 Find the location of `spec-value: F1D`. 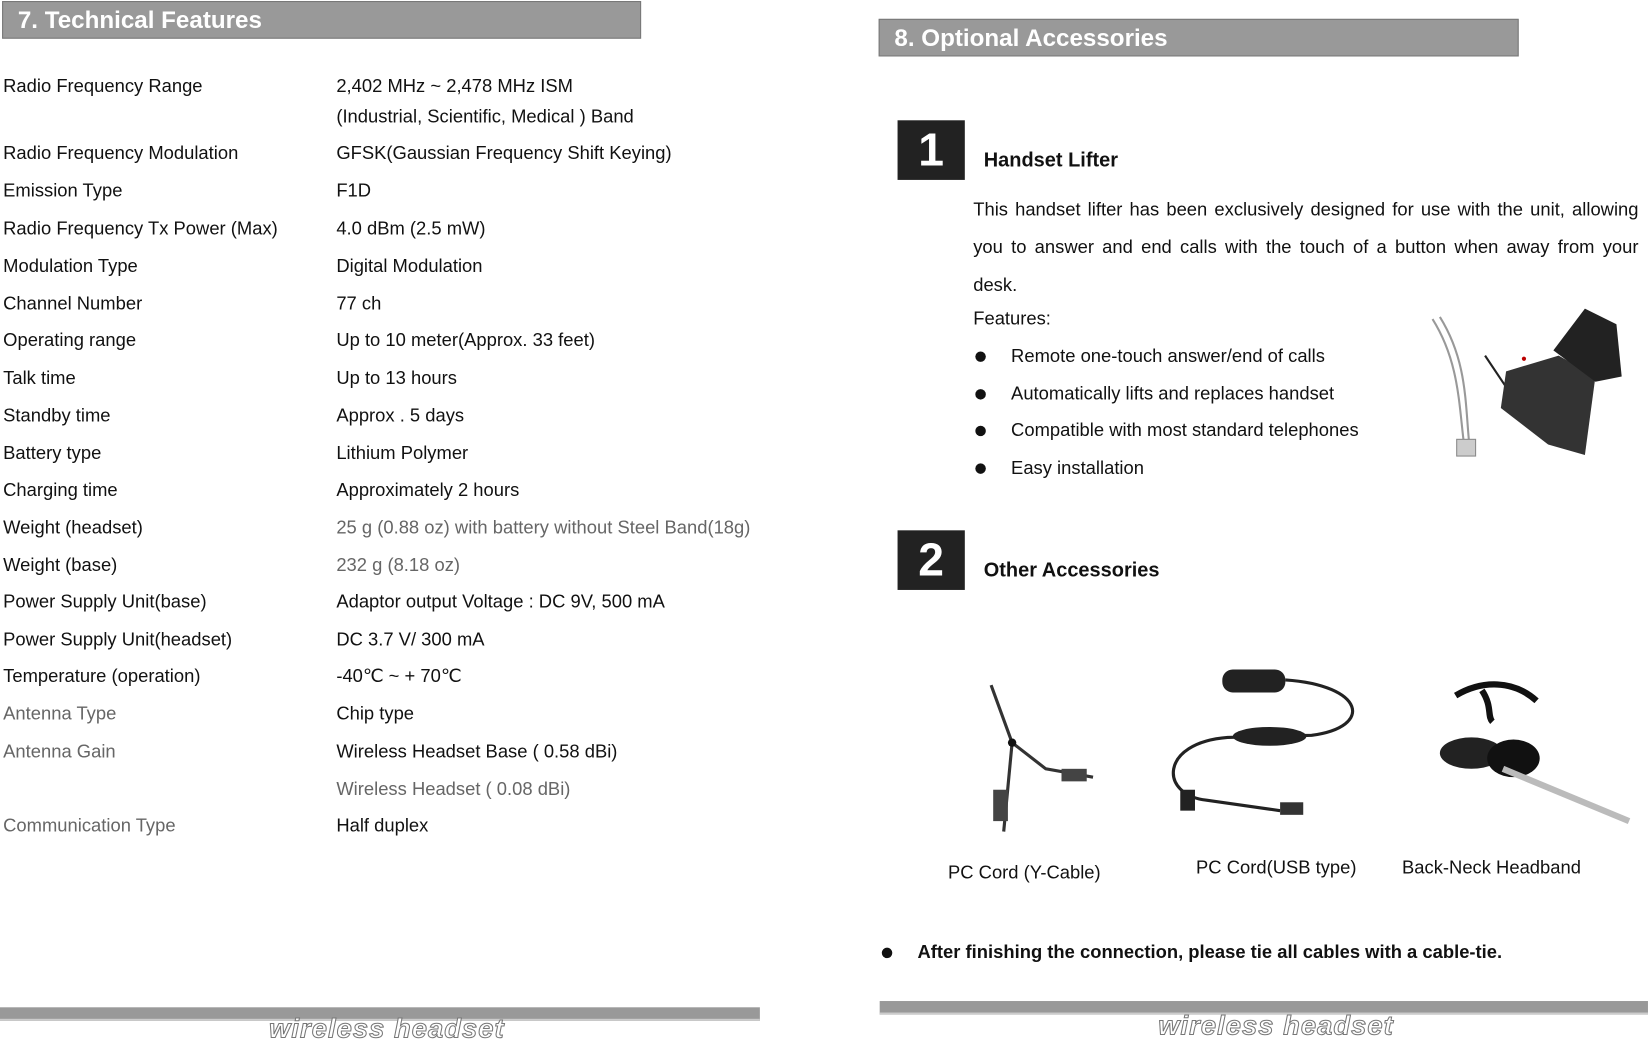

spec-value: F1D is located at coordinates (354, 190).